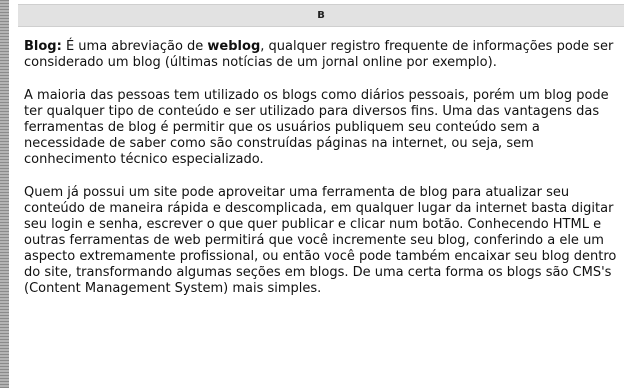 This screenshot has height=388, width=624. I want to click on entry-bold-word: weblog, so click(234, 46).